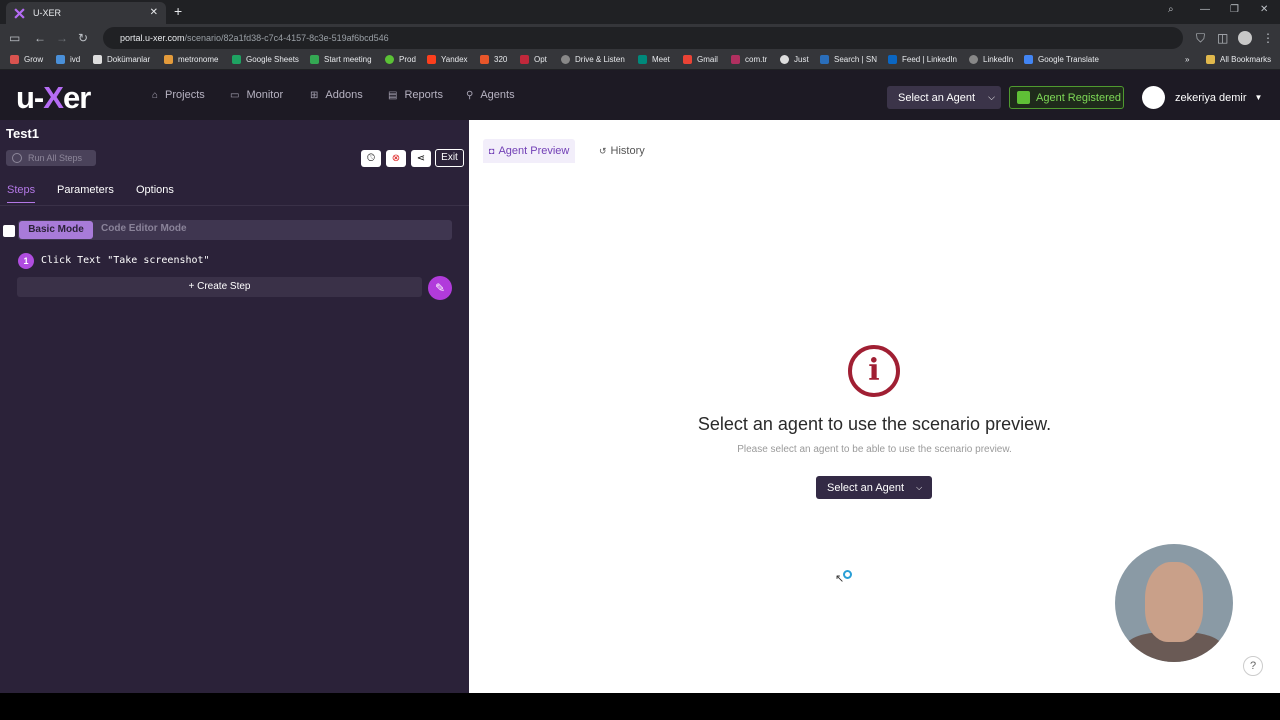 This screenshot has width=1280, height=720. Describe the element at coordinates (336, 95) in the screenshot. I see `nav-addons: ⊞ Addons` at that location.